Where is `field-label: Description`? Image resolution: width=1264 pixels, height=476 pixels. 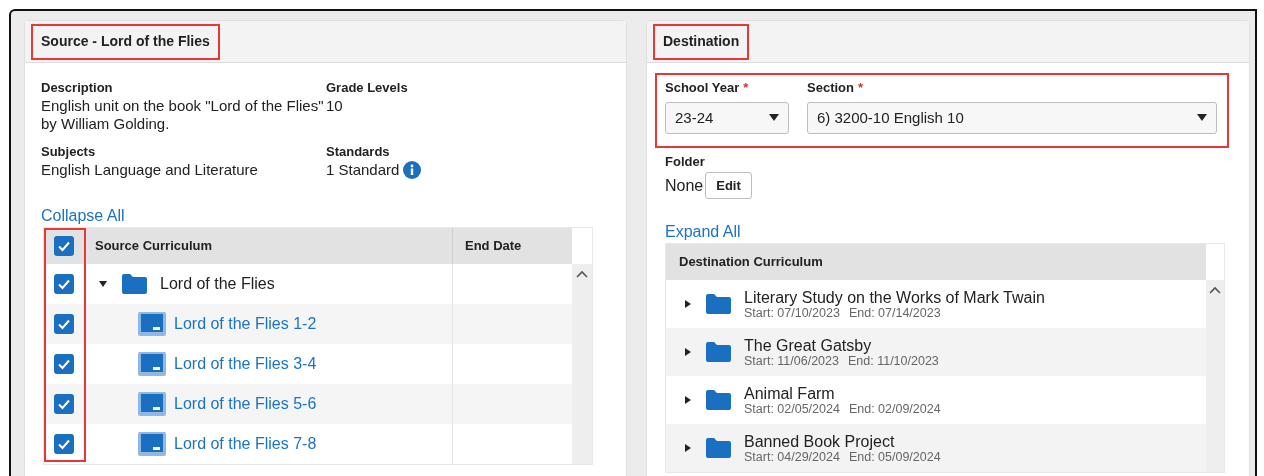 field-label: Description is located at coordinates (77, 88).